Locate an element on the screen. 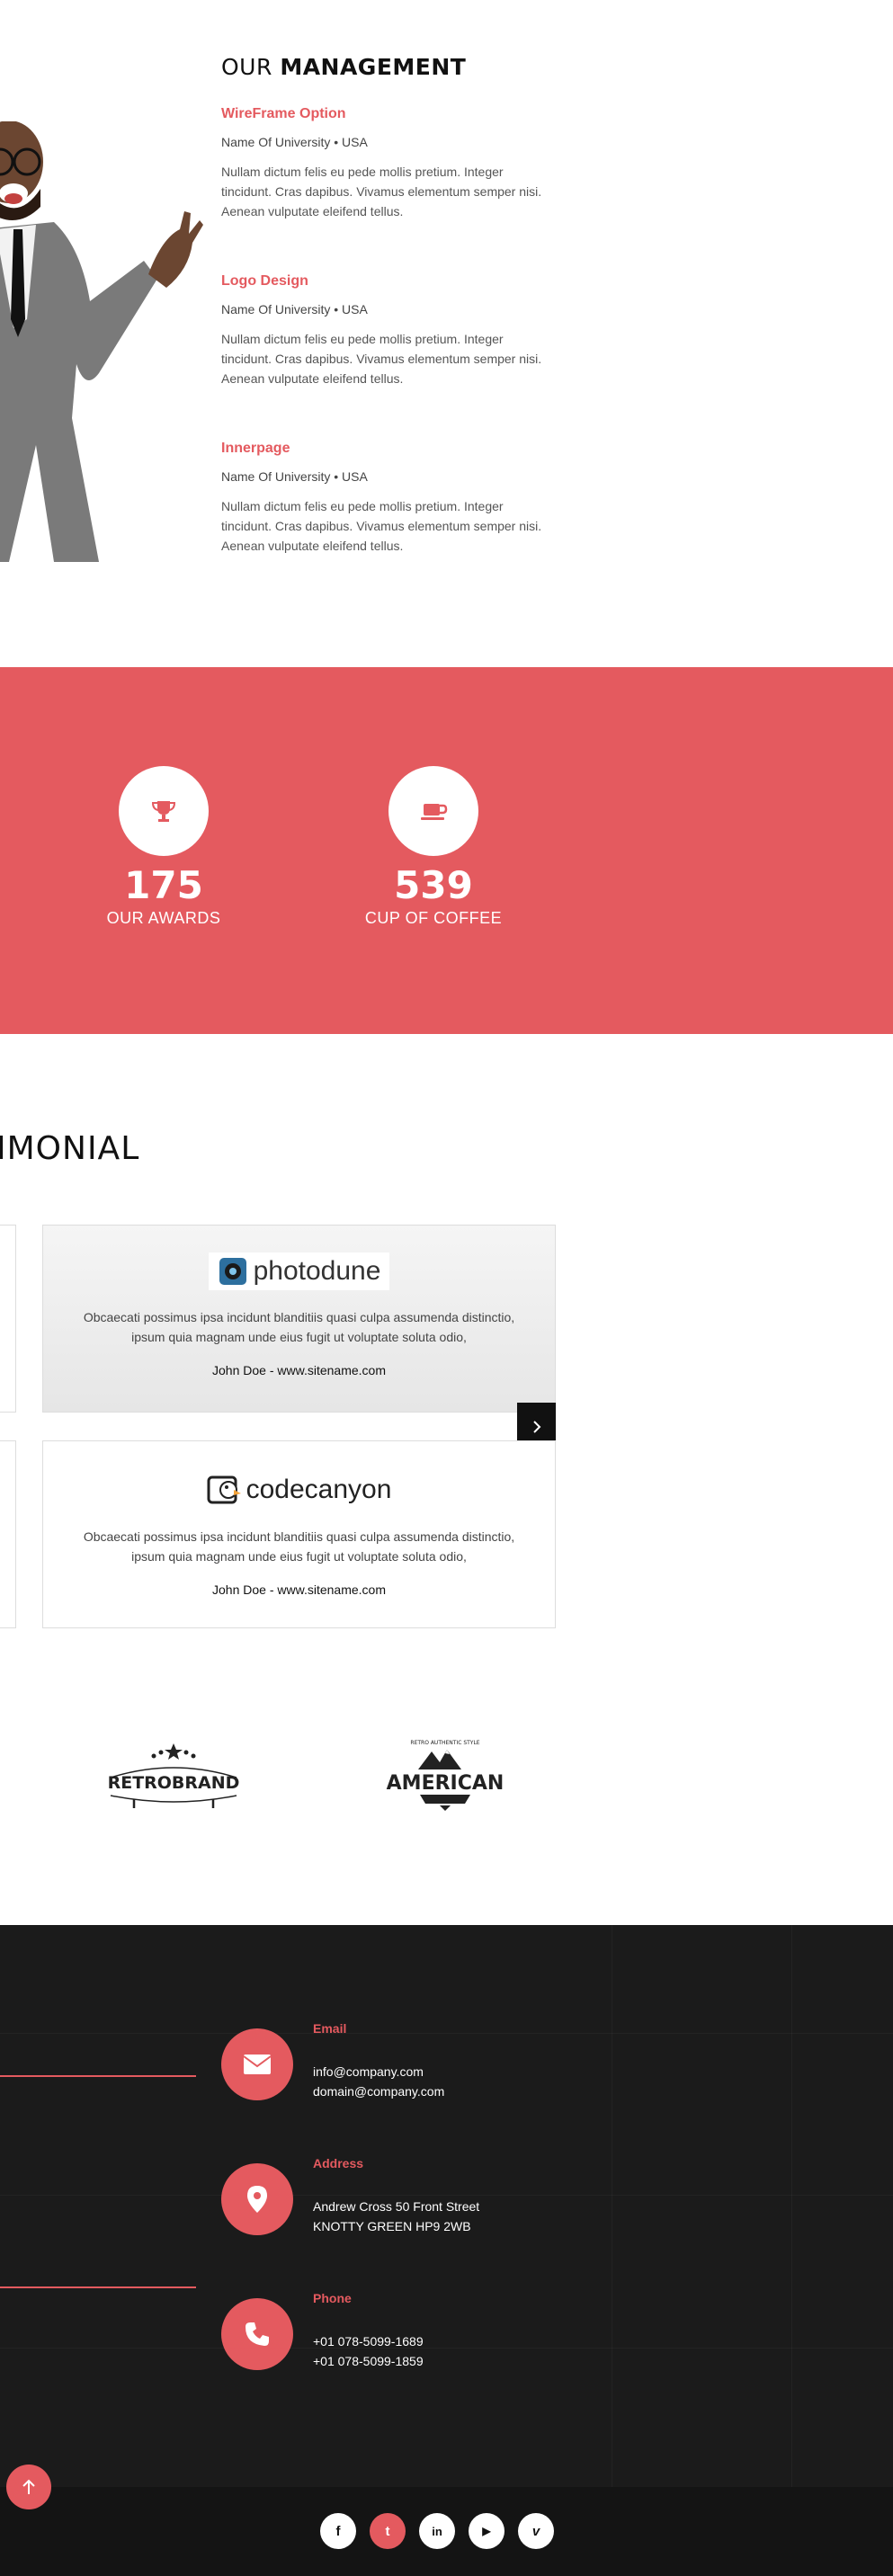  arrow-up-icon is located at coordinates (28, 2487).